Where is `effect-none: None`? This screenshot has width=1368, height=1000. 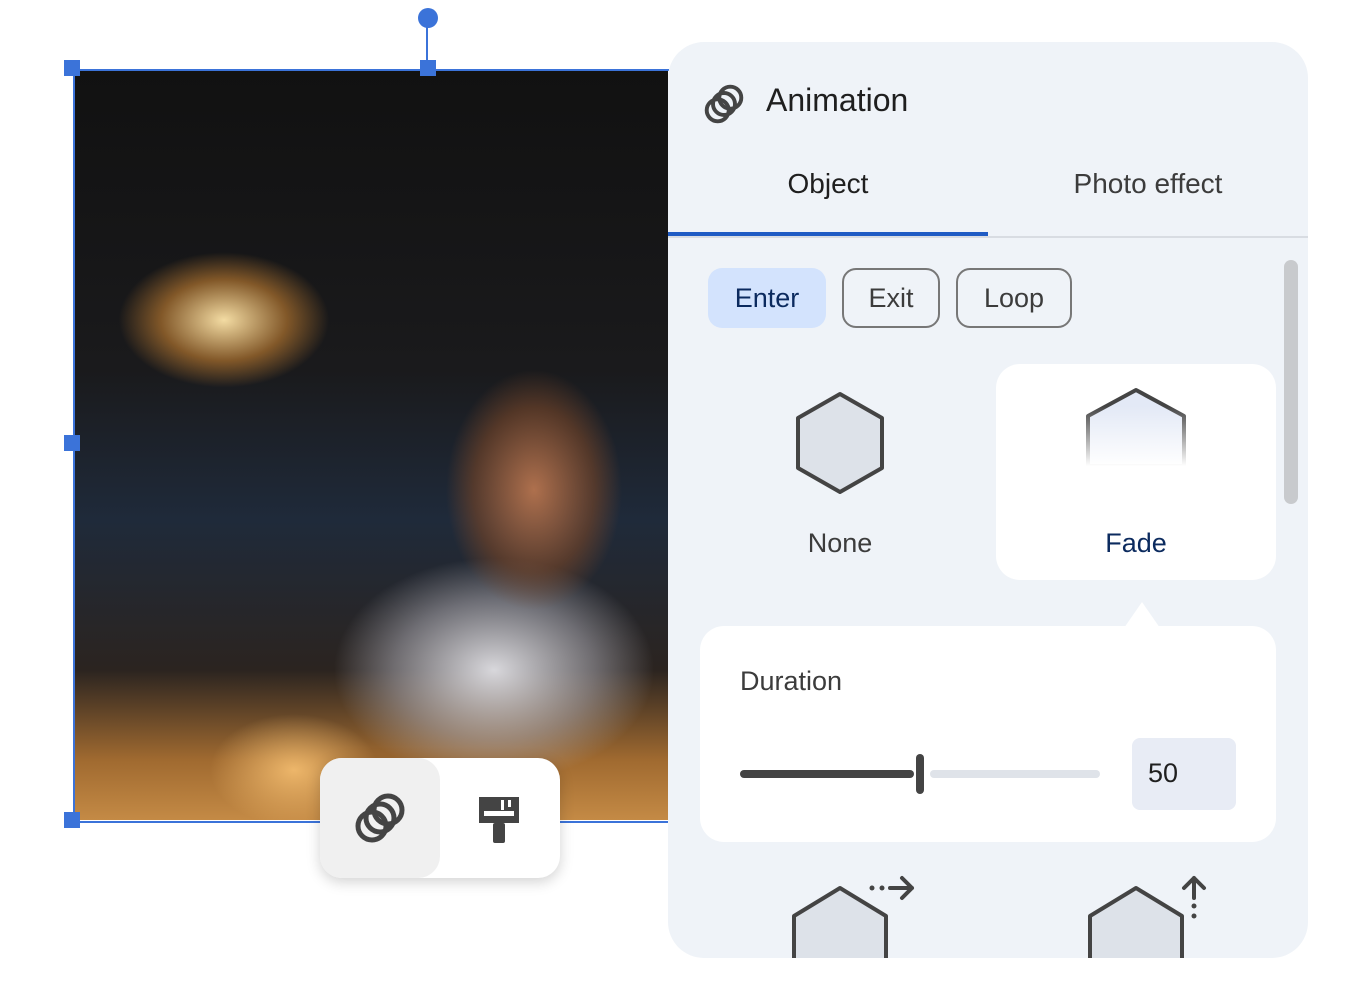
effect-none: None is located at coordinates (840, 472).